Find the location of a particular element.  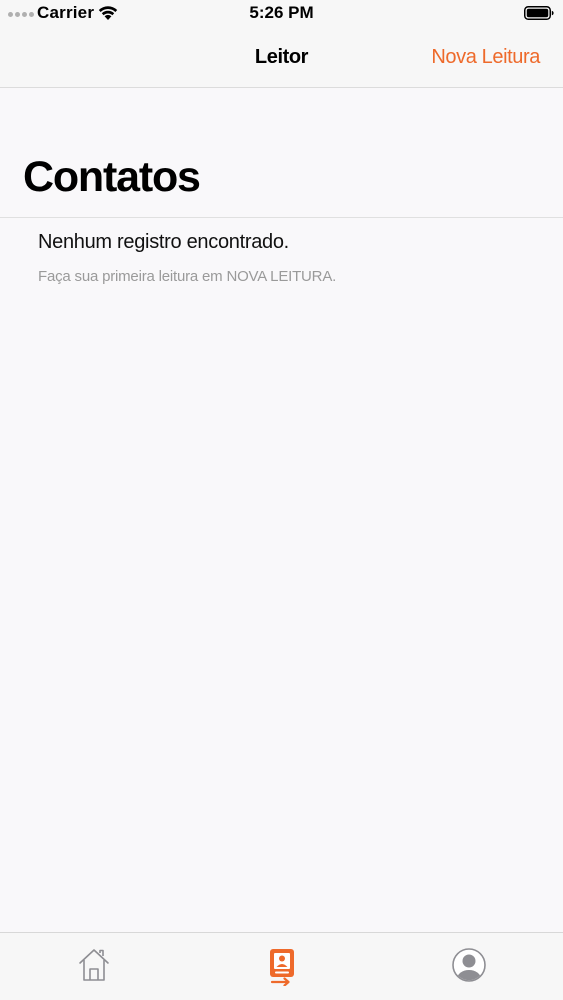

tab-bar is located at coordinates (281, 966).